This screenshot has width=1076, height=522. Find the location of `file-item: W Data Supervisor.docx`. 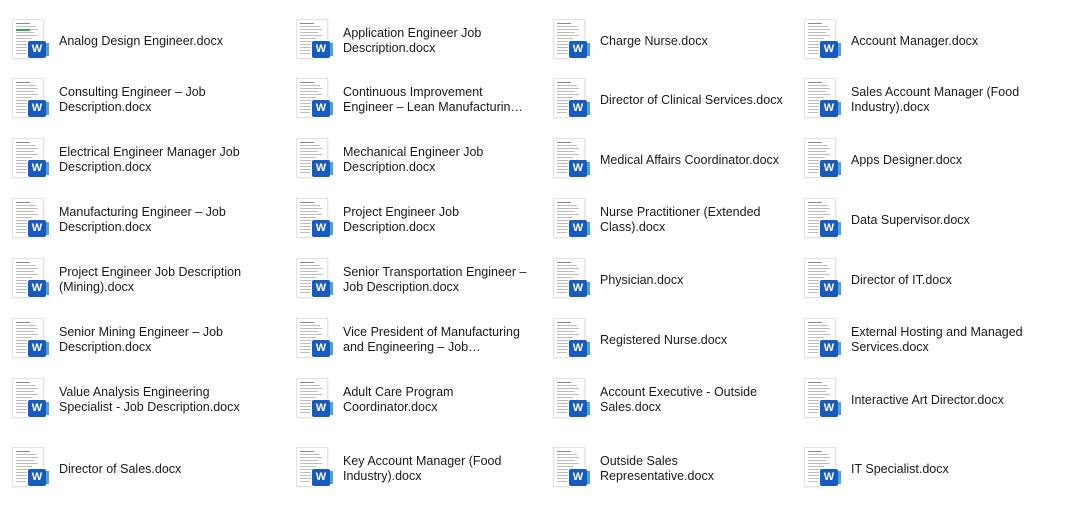

file-item: W Data Supervisor.docx is located at coordinates (934, 220).